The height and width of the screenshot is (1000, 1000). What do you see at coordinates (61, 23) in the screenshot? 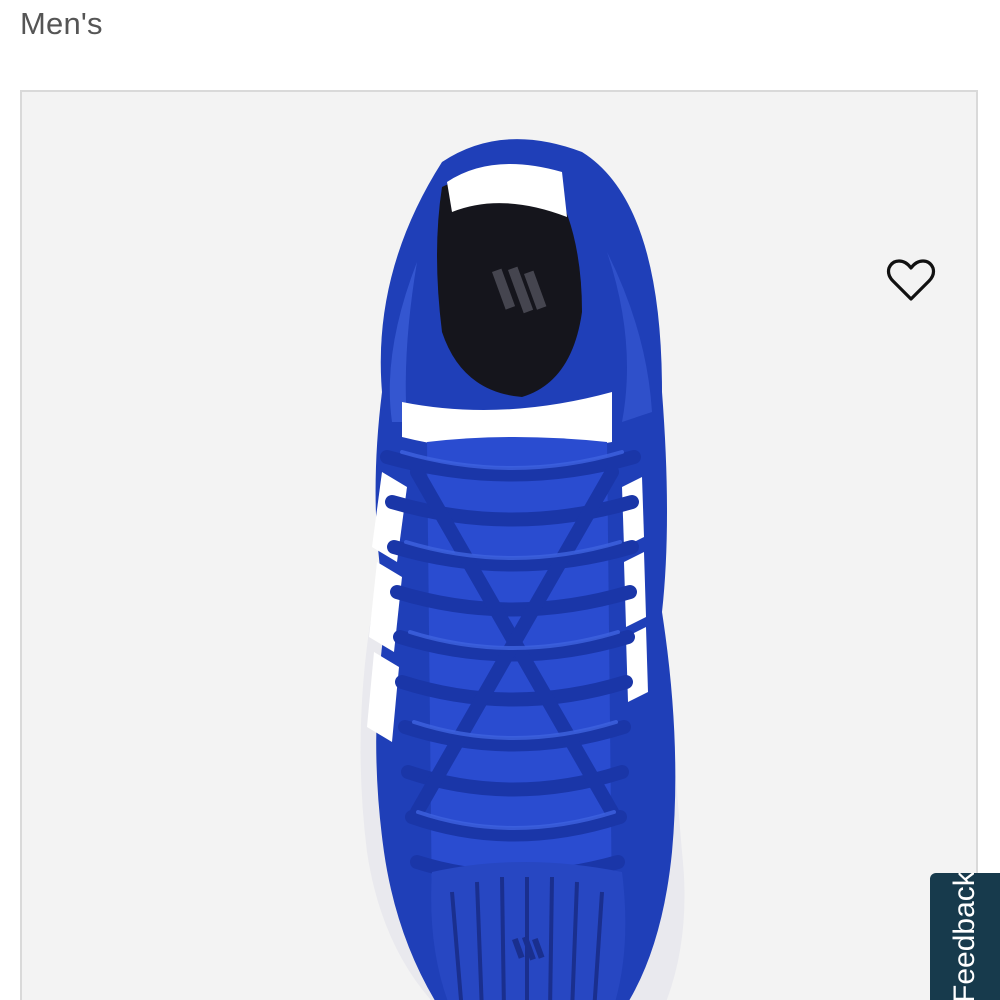
I see `product-category: Men's` at bounding box center [61, 23].